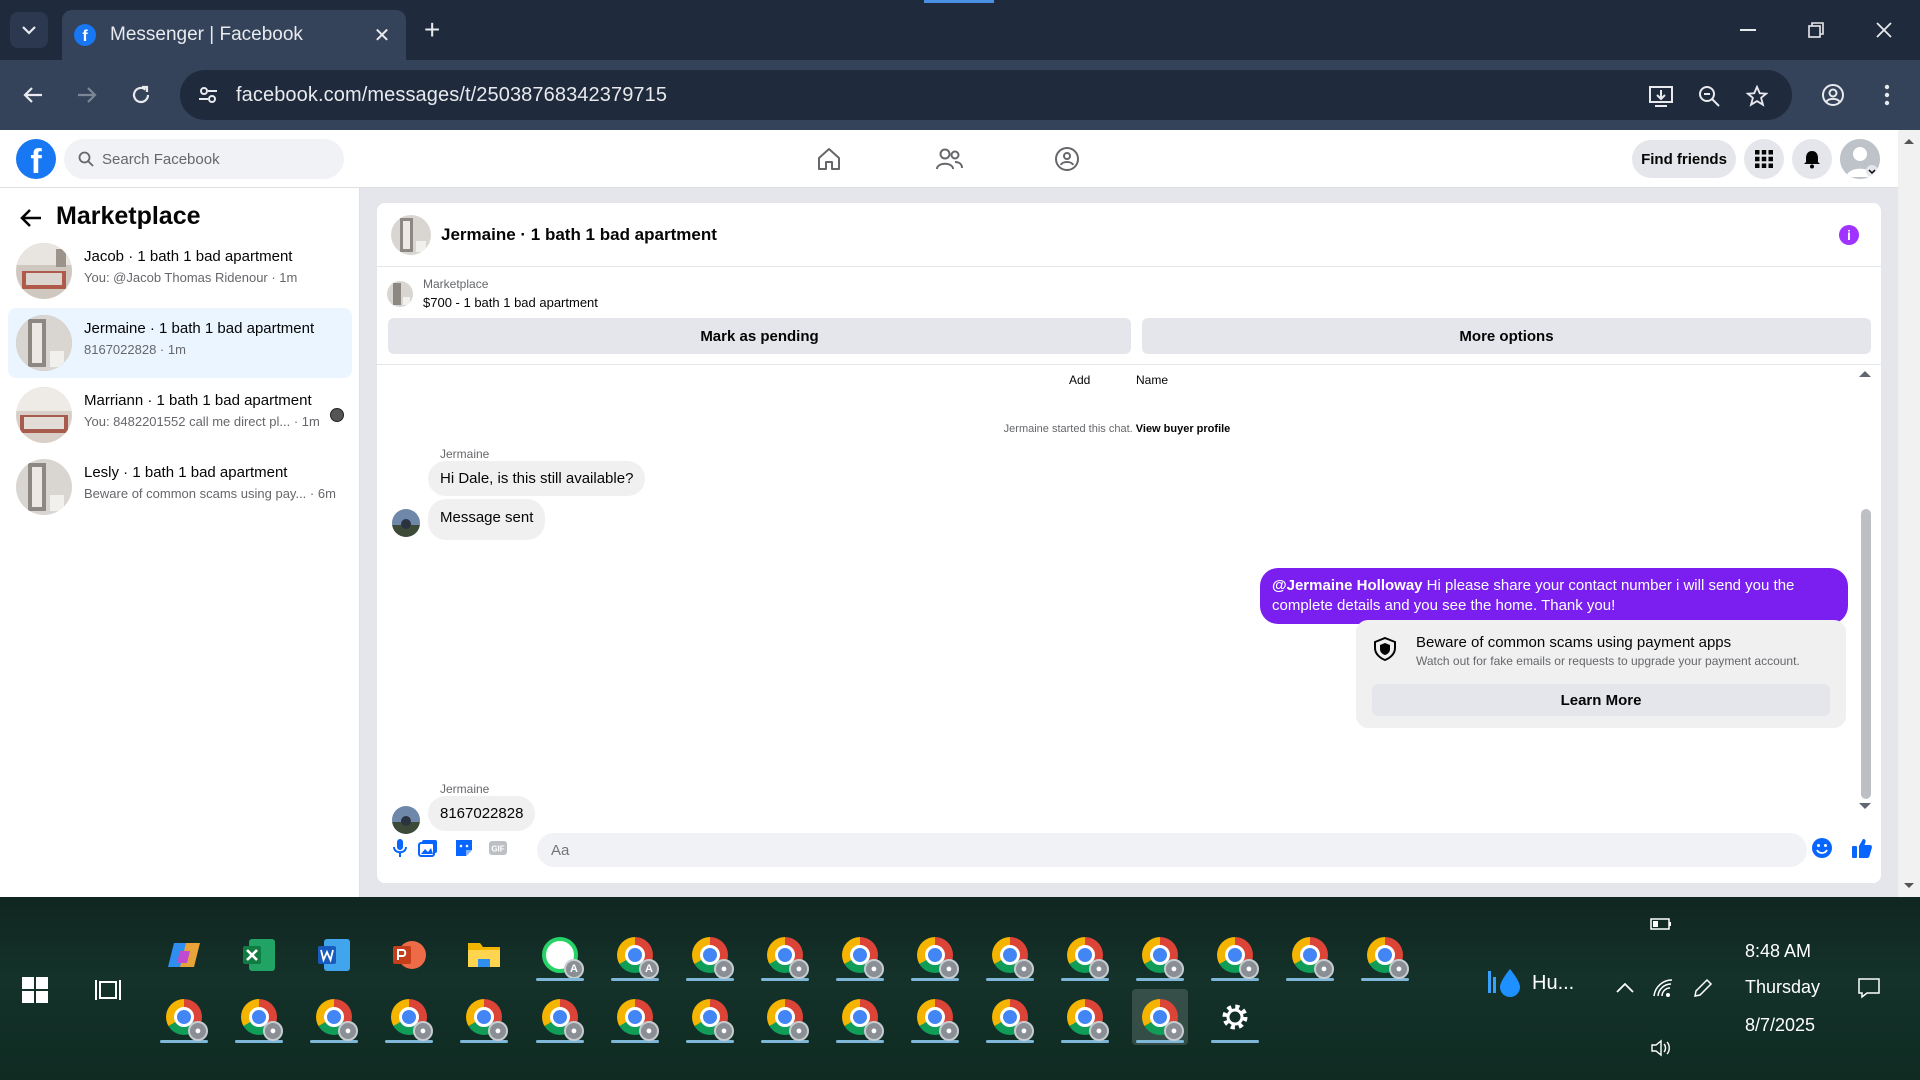  I want to click on chat-scroll-thumb, so click(1866, 654).